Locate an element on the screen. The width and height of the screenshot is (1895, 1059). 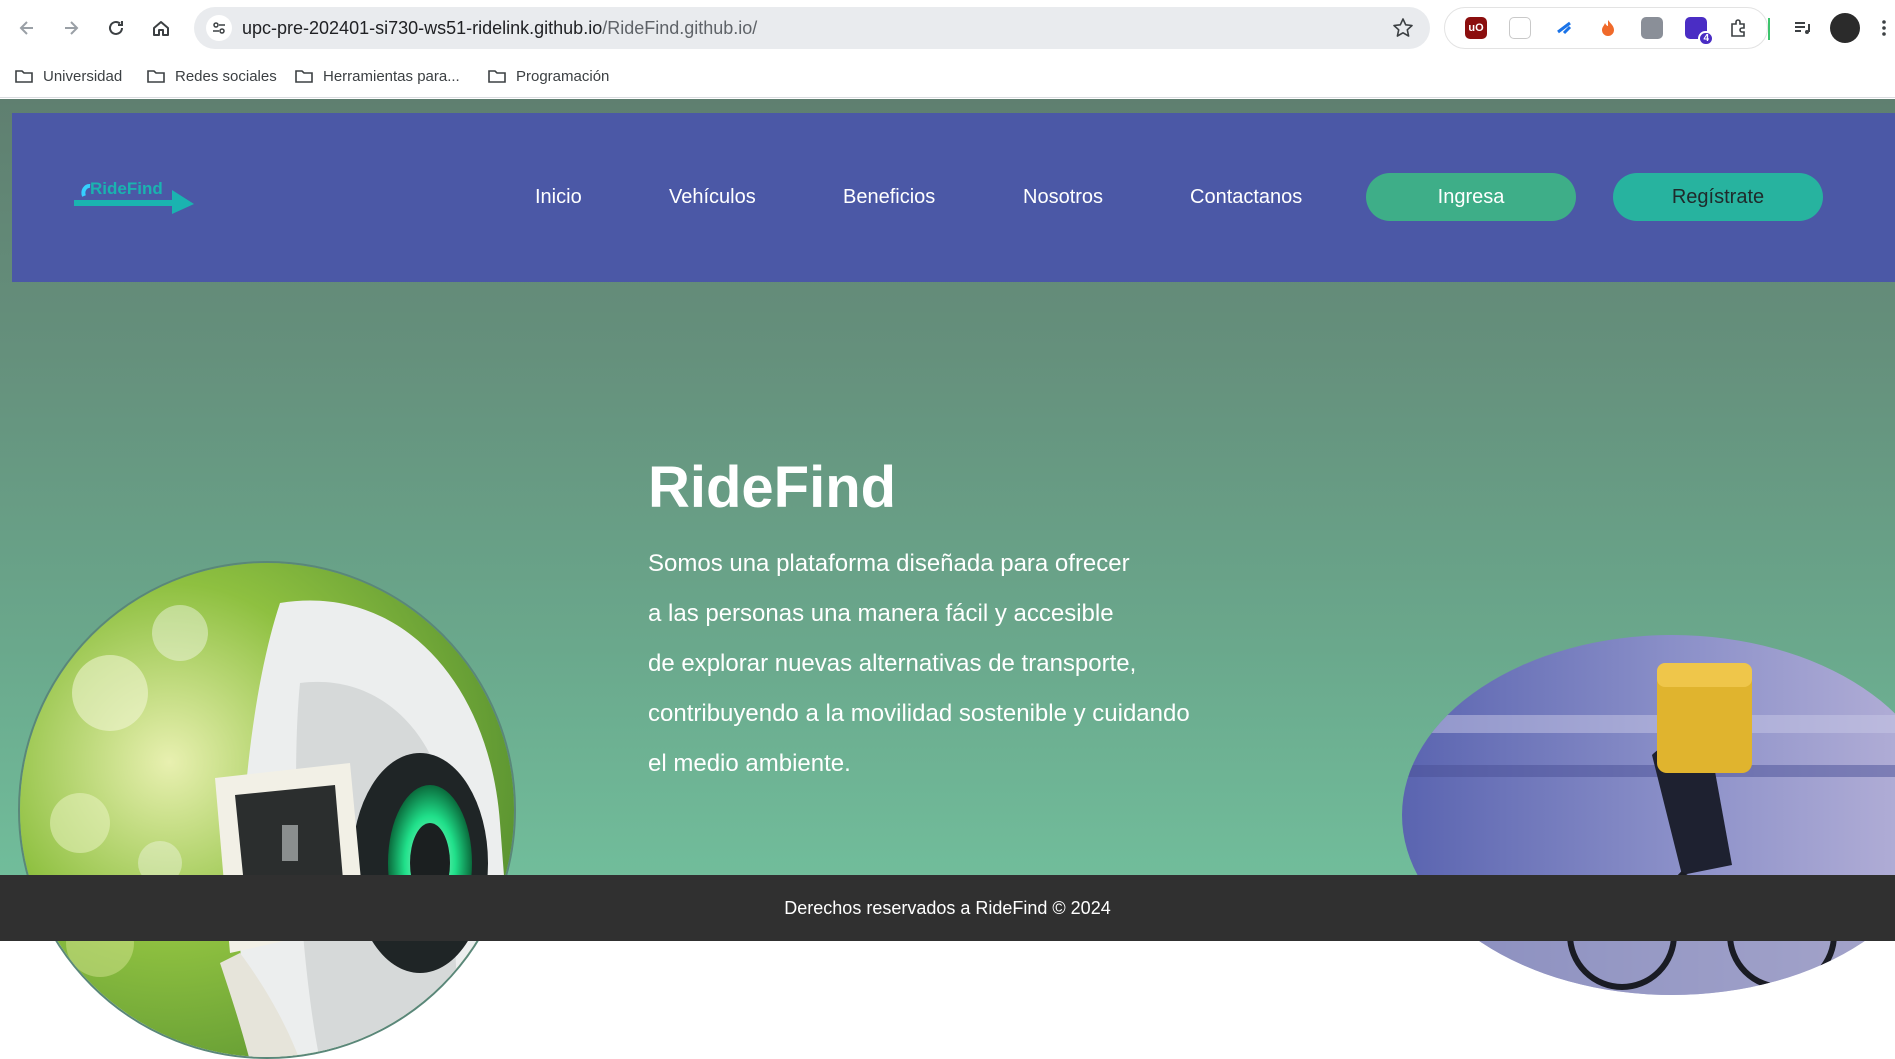
ridefind-logo: RideFind is located at coordinates (134, 192).